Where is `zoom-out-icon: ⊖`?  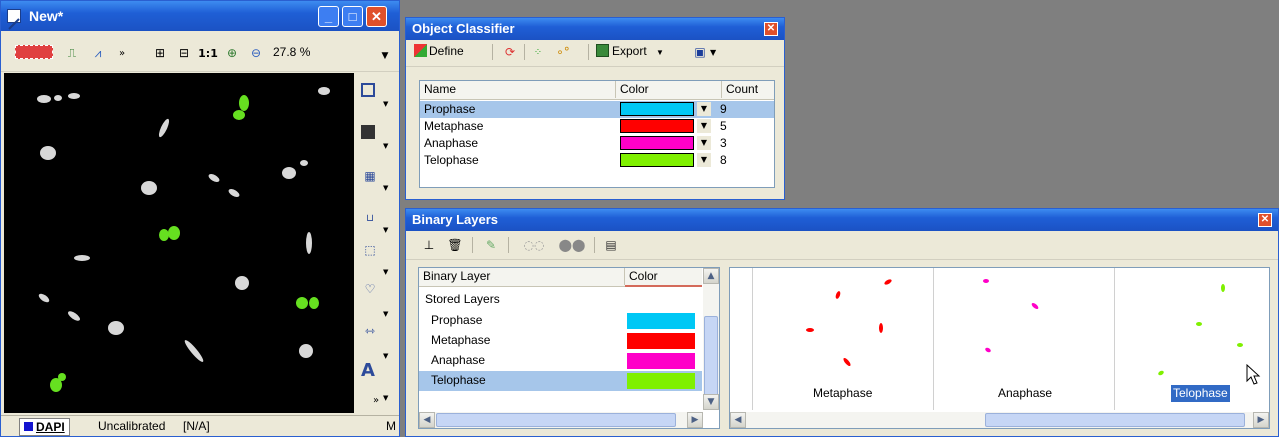 zoom-out-icon: ⊖ is located at coordinates (256, 53).